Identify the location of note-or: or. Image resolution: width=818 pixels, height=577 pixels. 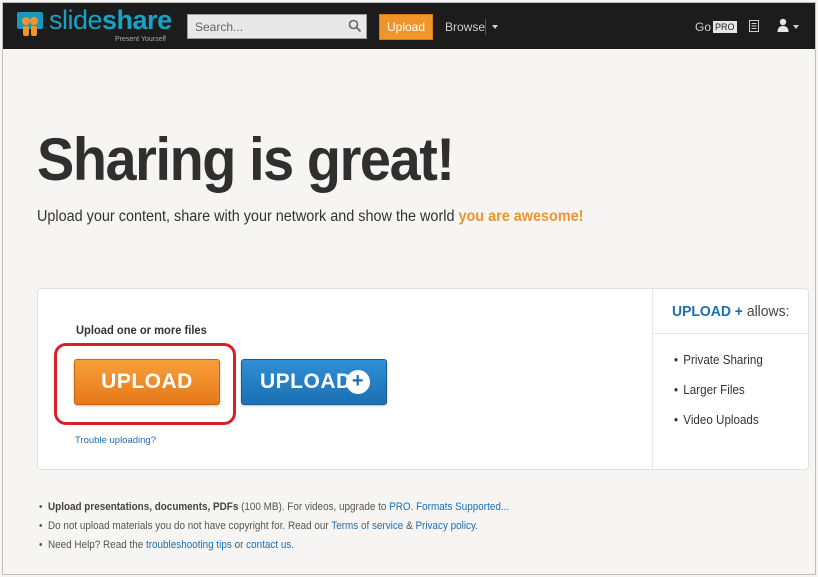
(239, 545).